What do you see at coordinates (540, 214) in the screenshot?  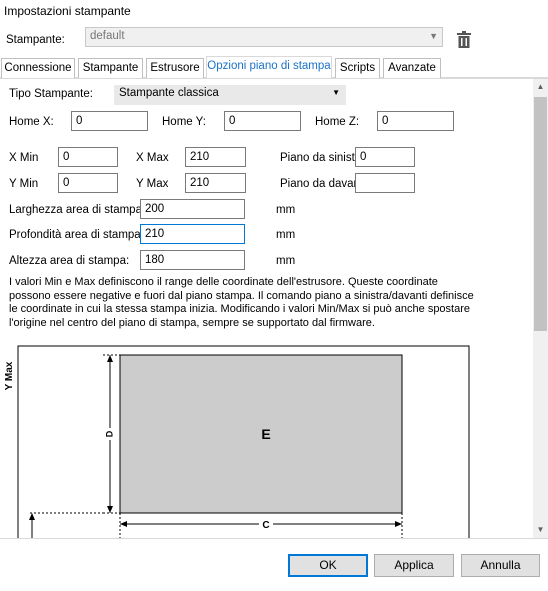 I see `scrollbar-thumb` at bounding box center [540, 214].